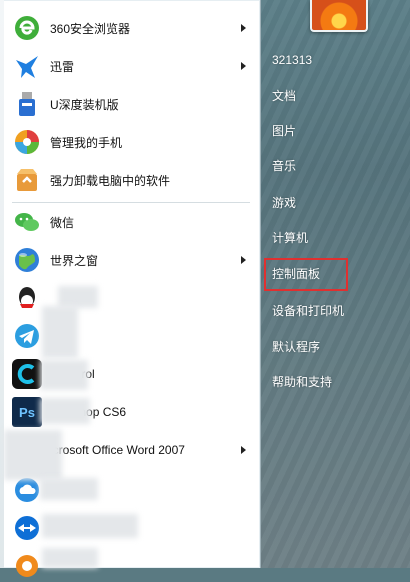  Describe the element at coordinates (331, 311) in the screenshot. I see `menu-devices-printers: 设备和打印机` at that location.